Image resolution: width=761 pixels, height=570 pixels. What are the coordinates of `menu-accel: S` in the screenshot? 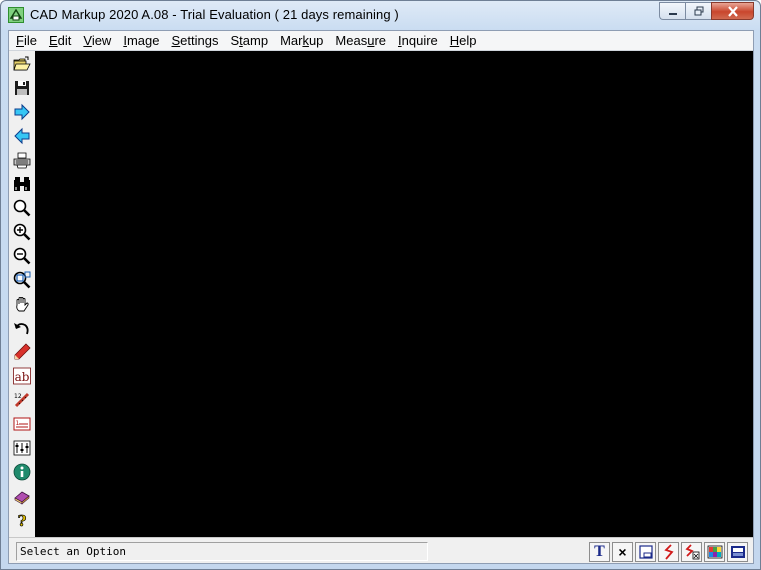 It's located at (176, 40).